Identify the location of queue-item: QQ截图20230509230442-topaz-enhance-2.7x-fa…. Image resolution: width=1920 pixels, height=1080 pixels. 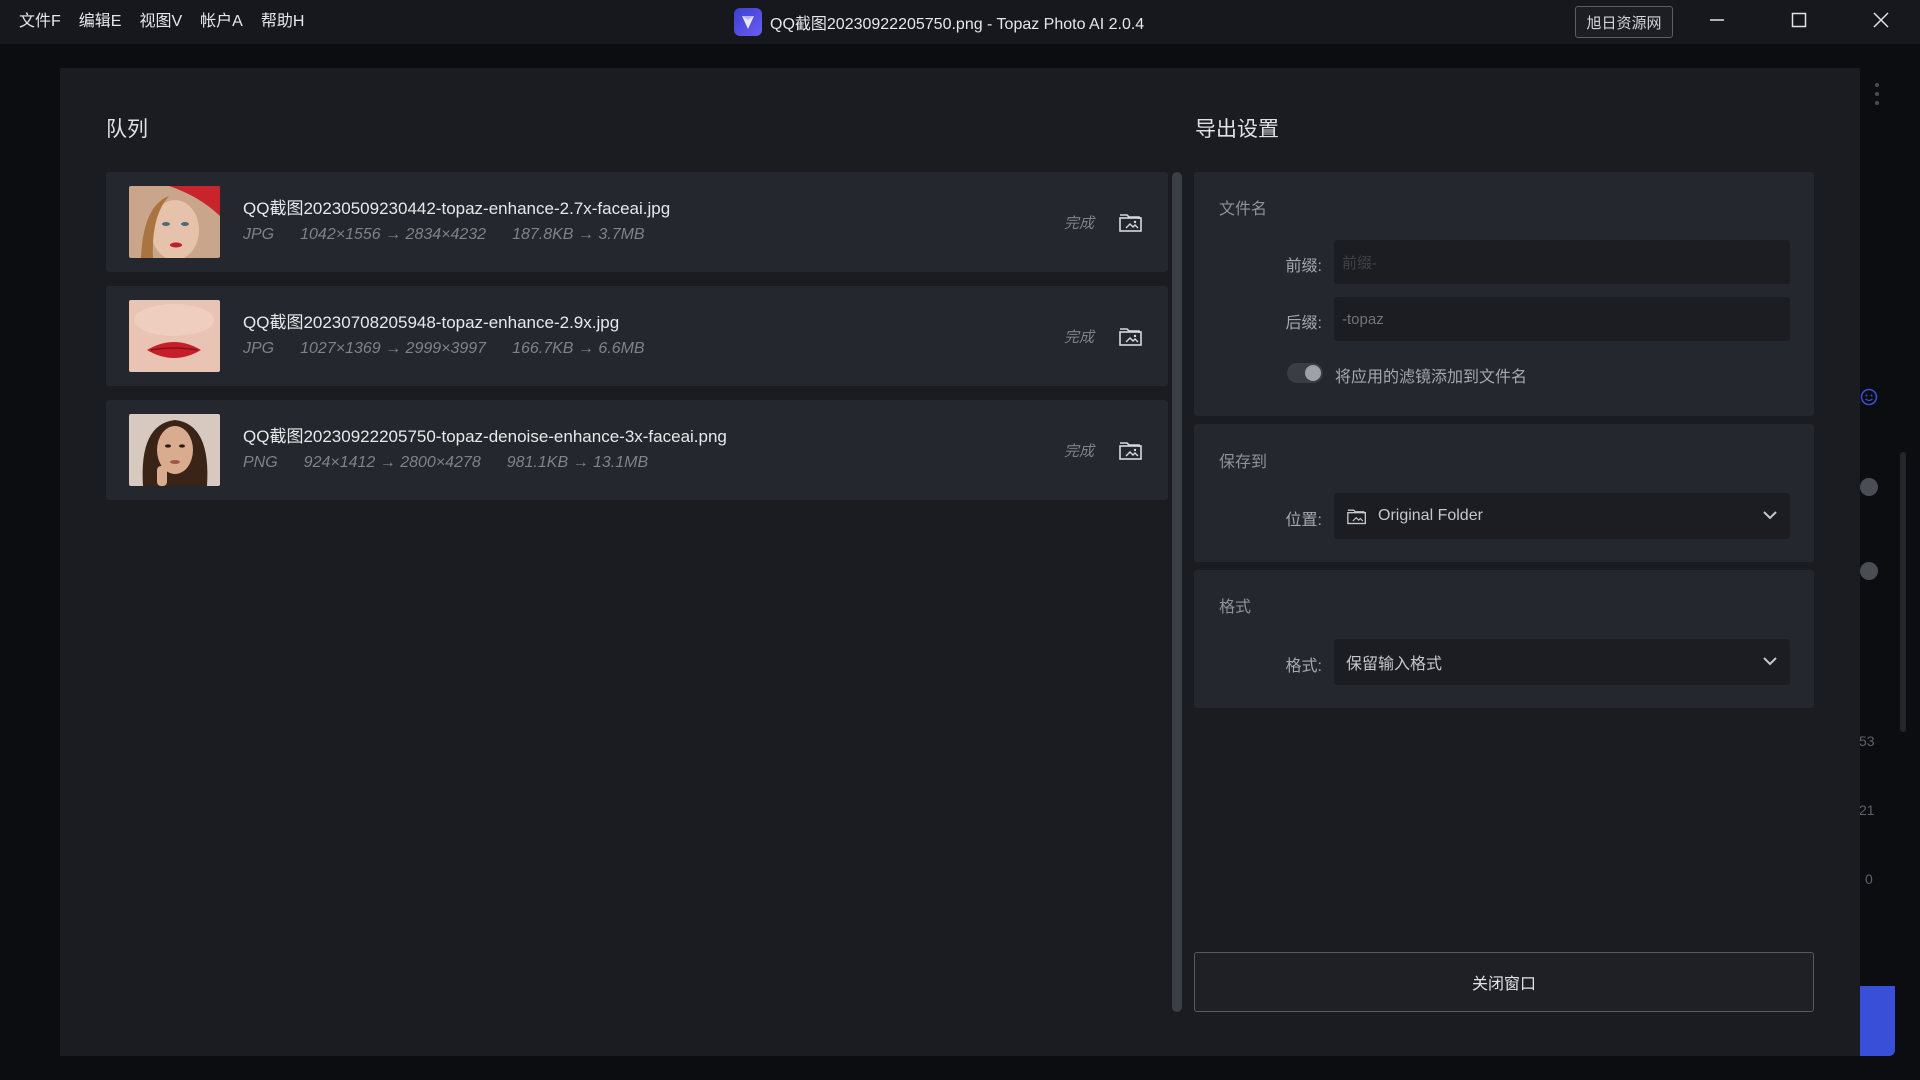
(637, 222).